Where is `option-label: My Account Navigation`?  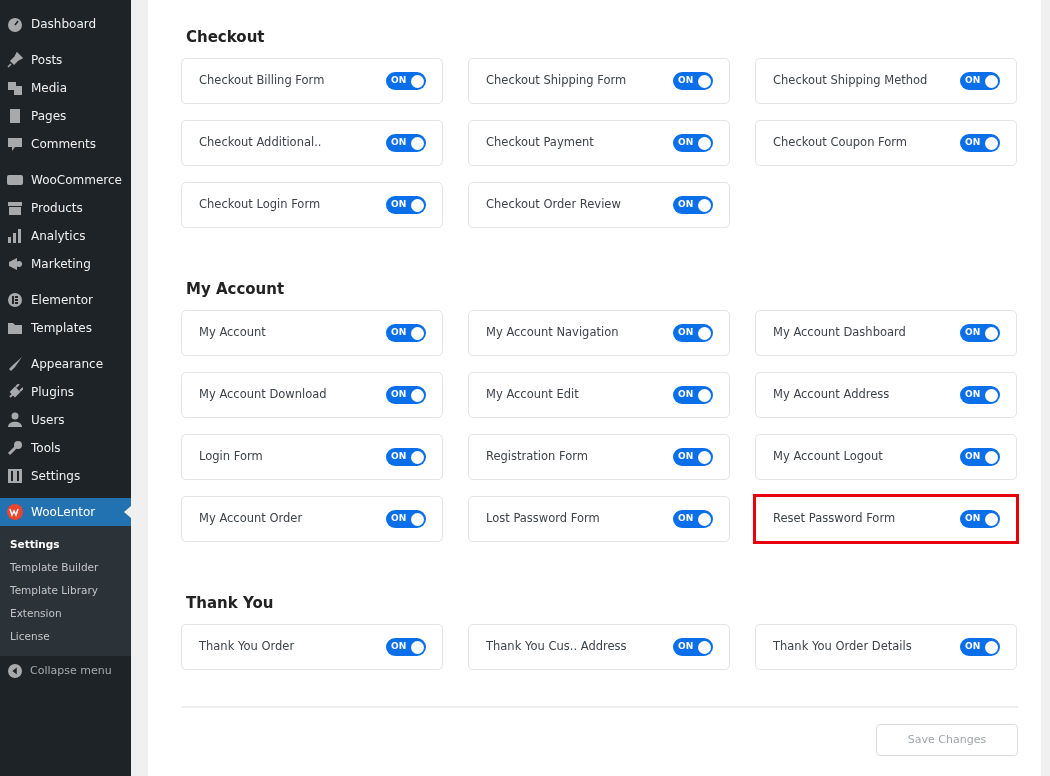
option-label: My Account Navigation is located at coordinates (552, 333).